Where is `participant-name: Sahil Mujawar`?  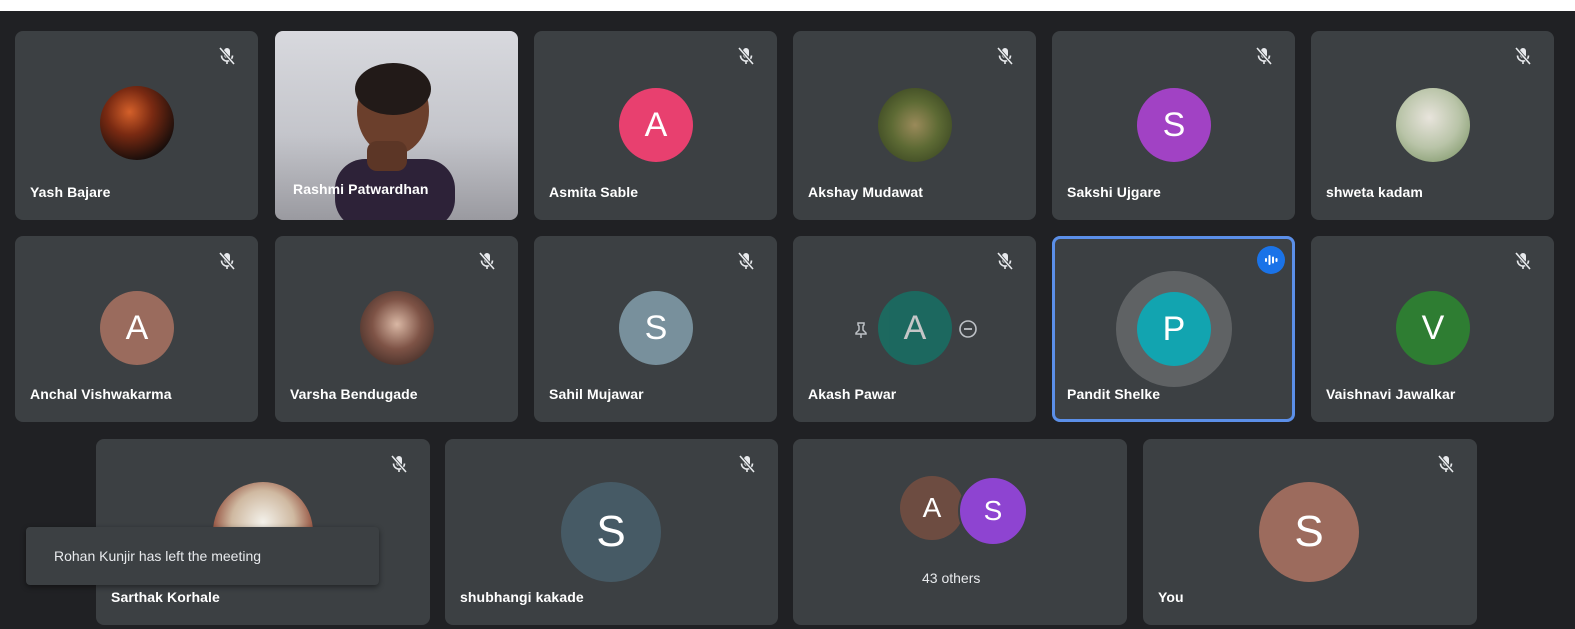
participant-name: Sahil Mujawar is located at coordinates (596, 394).